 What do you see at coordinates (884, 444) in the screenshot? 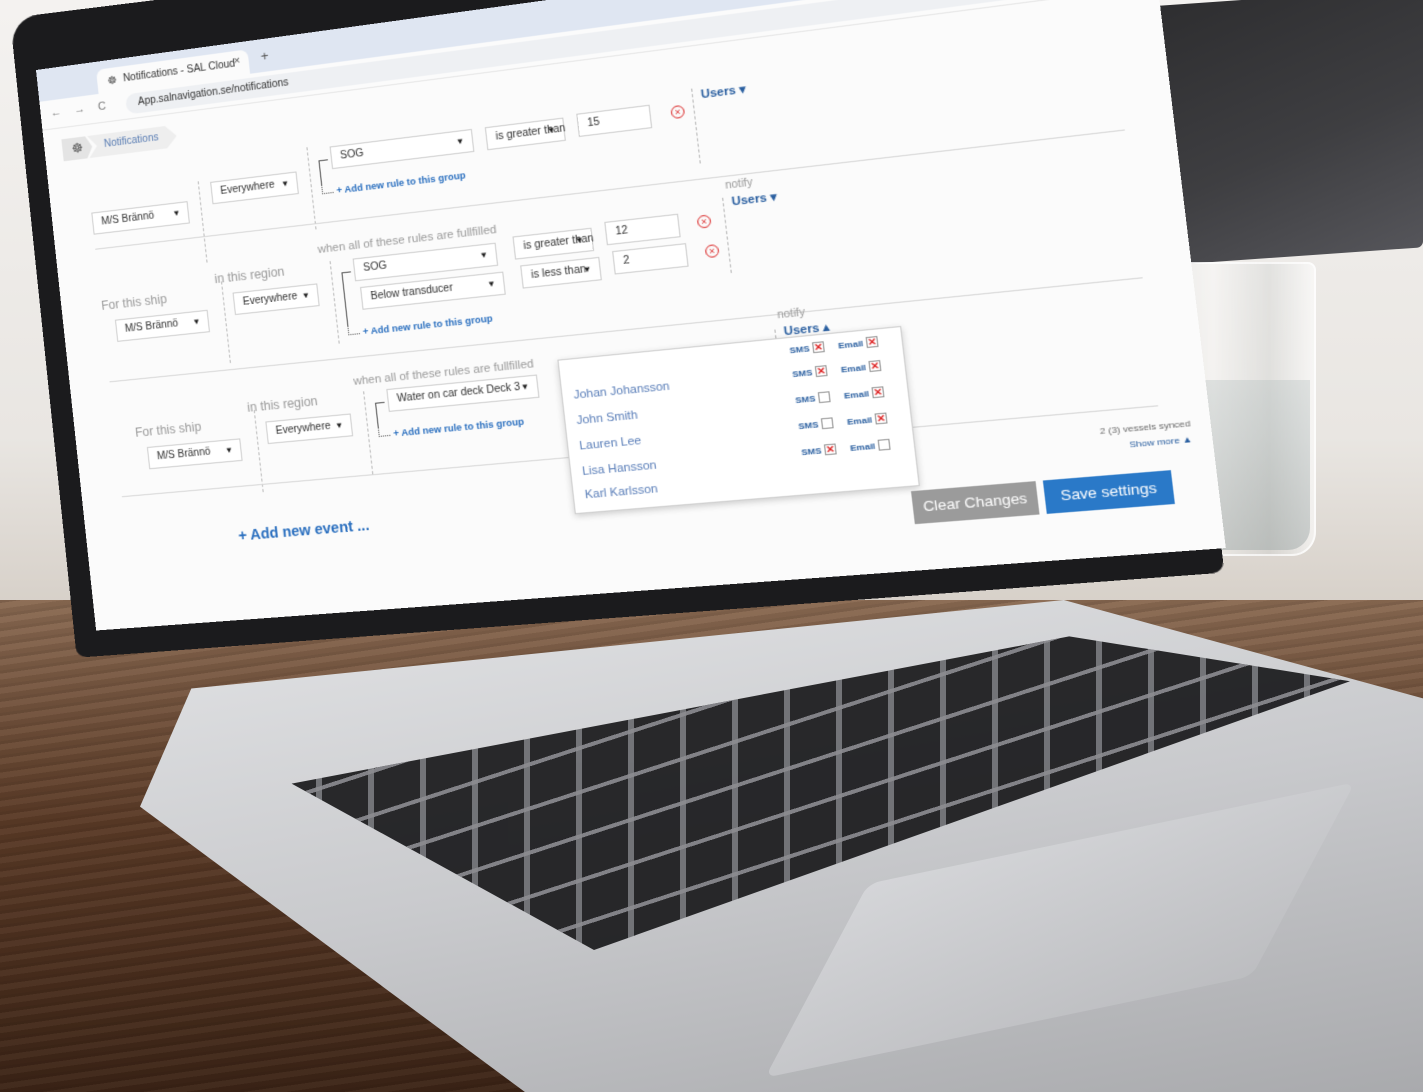
I see `email-checkbox` at bounding box center [884, 444].